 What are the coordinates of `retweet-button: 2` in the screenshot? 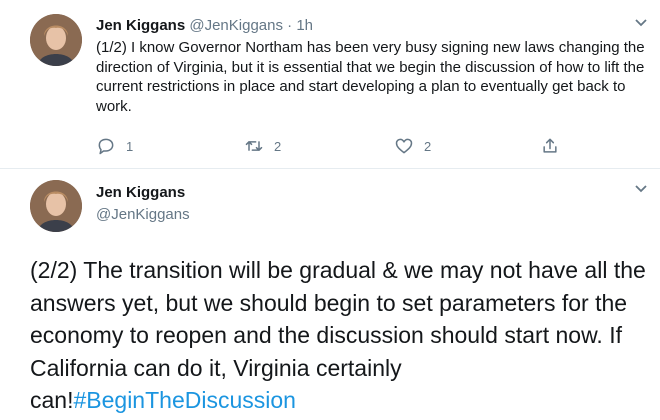 It's located at (262, 146).